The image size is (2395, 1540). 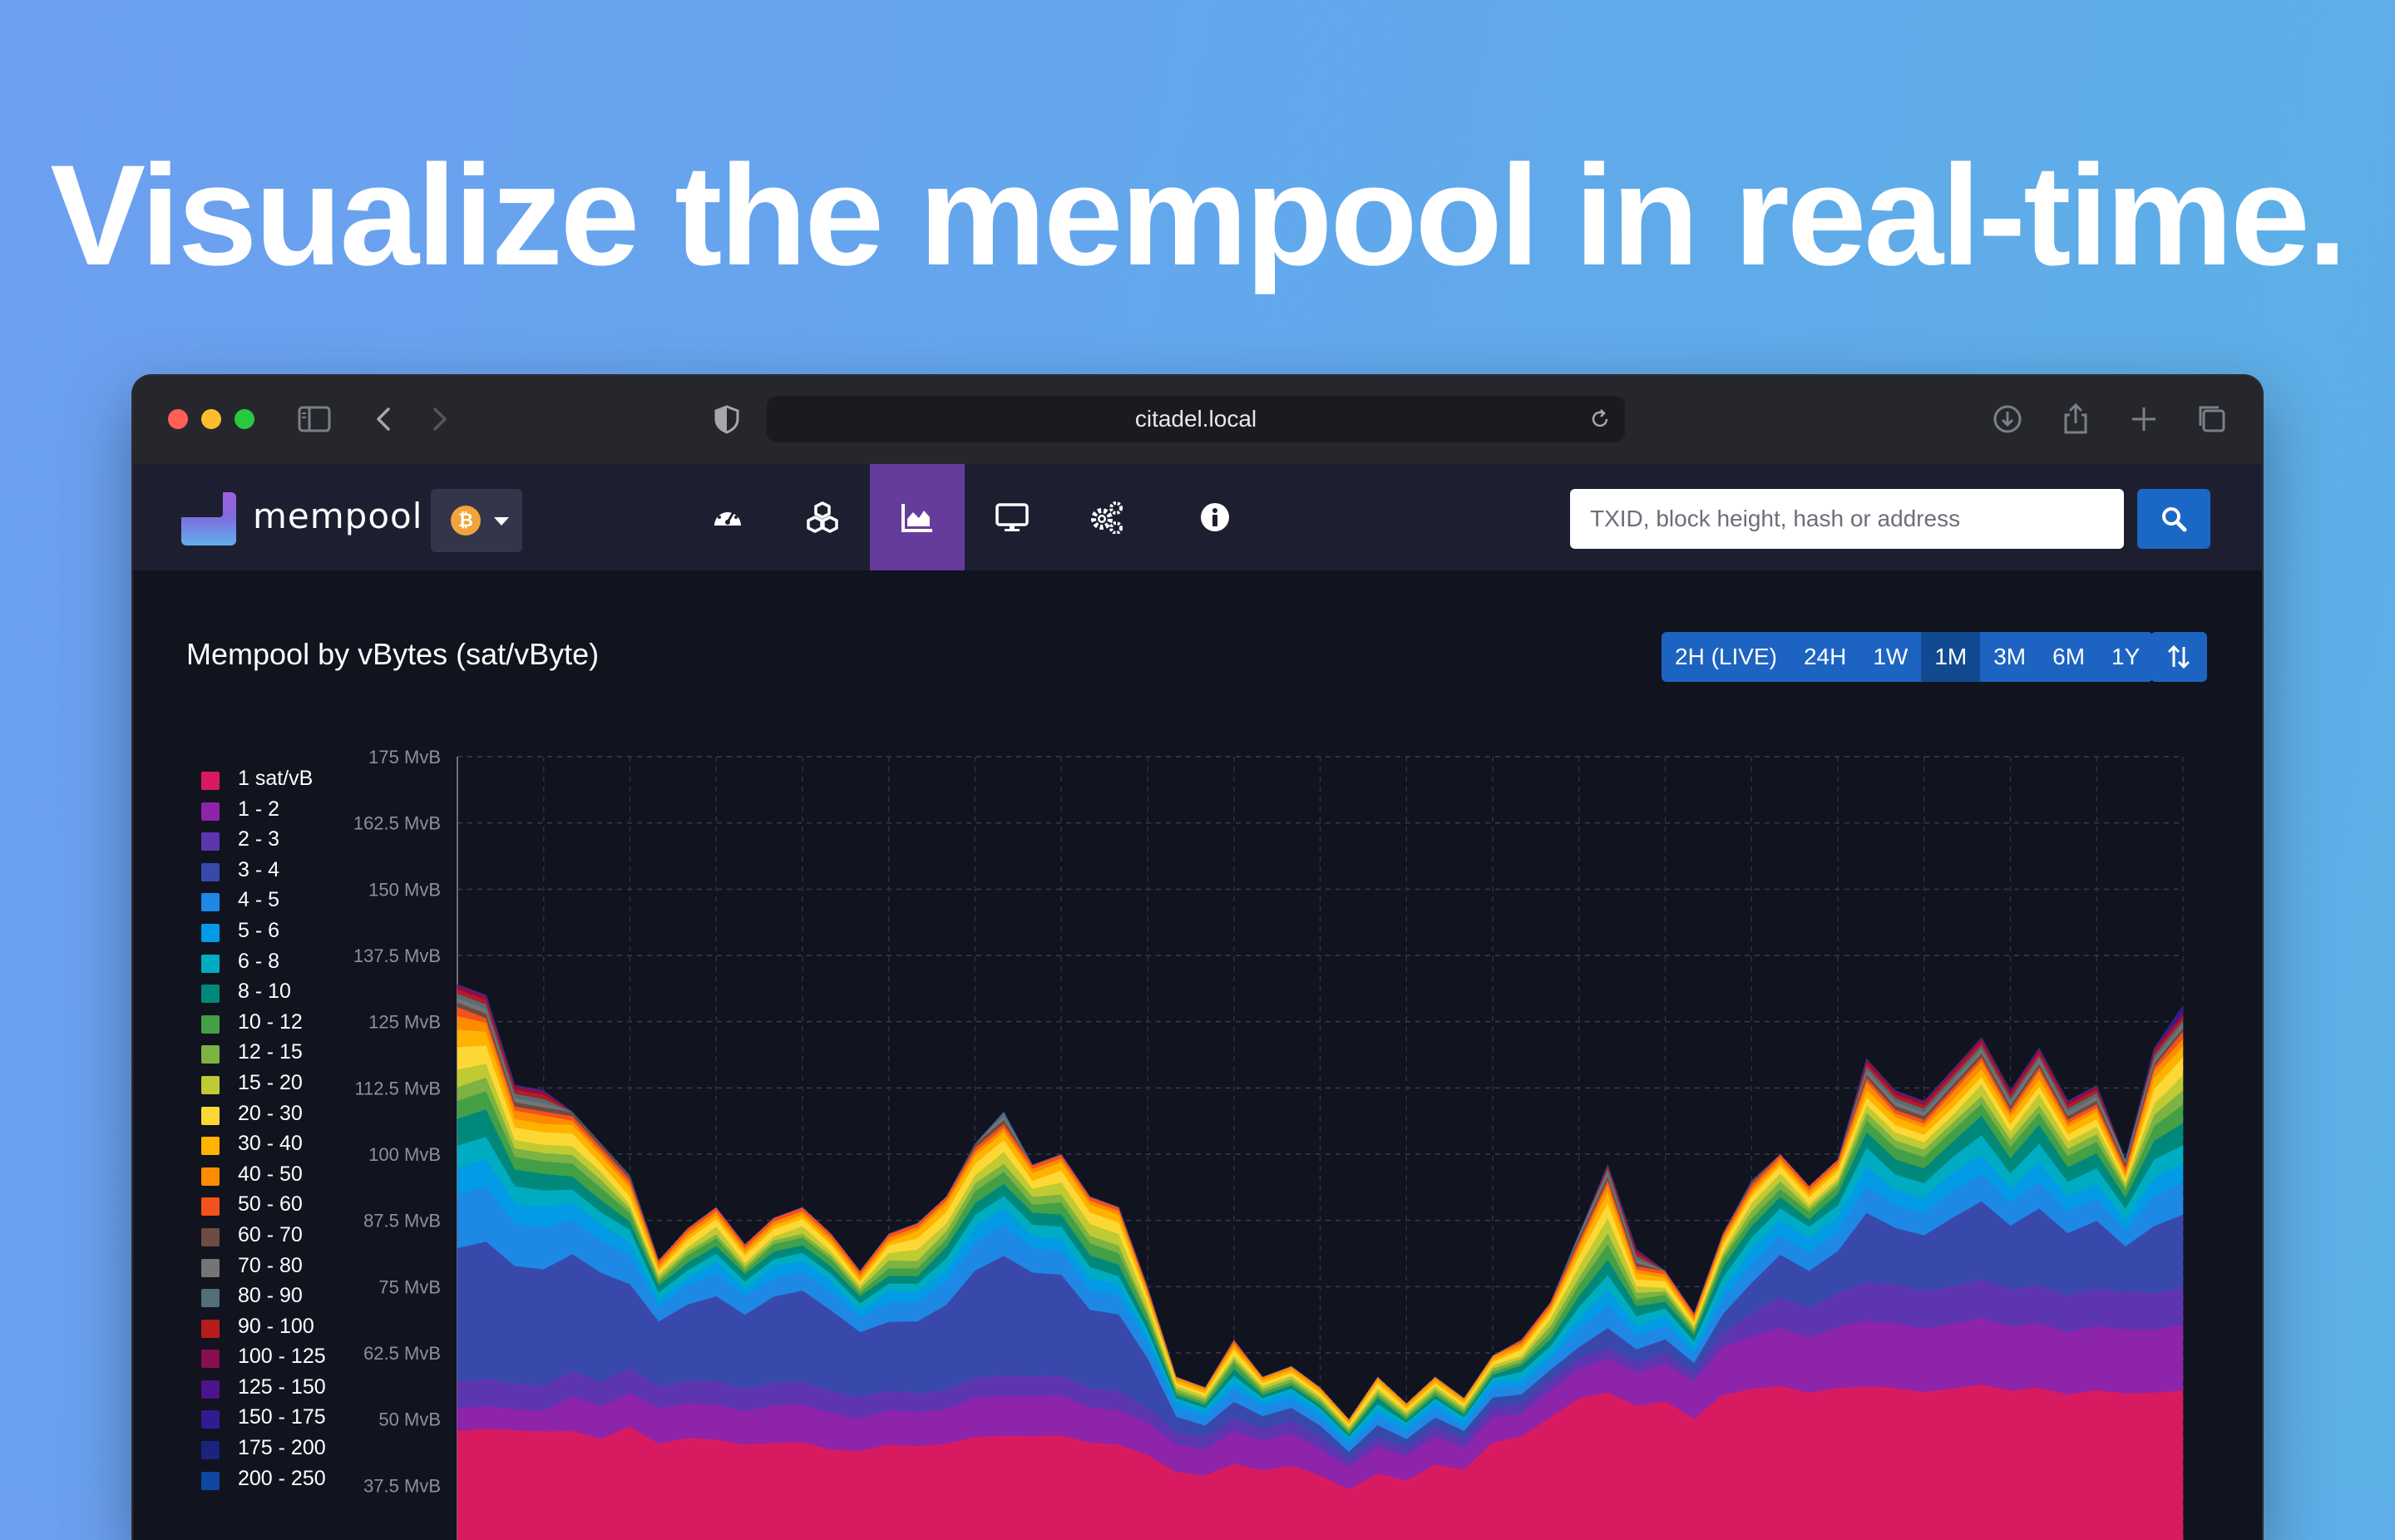 What do you see at coordinates (1825, 657) in the screenshot?
I see `range-24h-button: 24H` at bounding box center [1825, 657].